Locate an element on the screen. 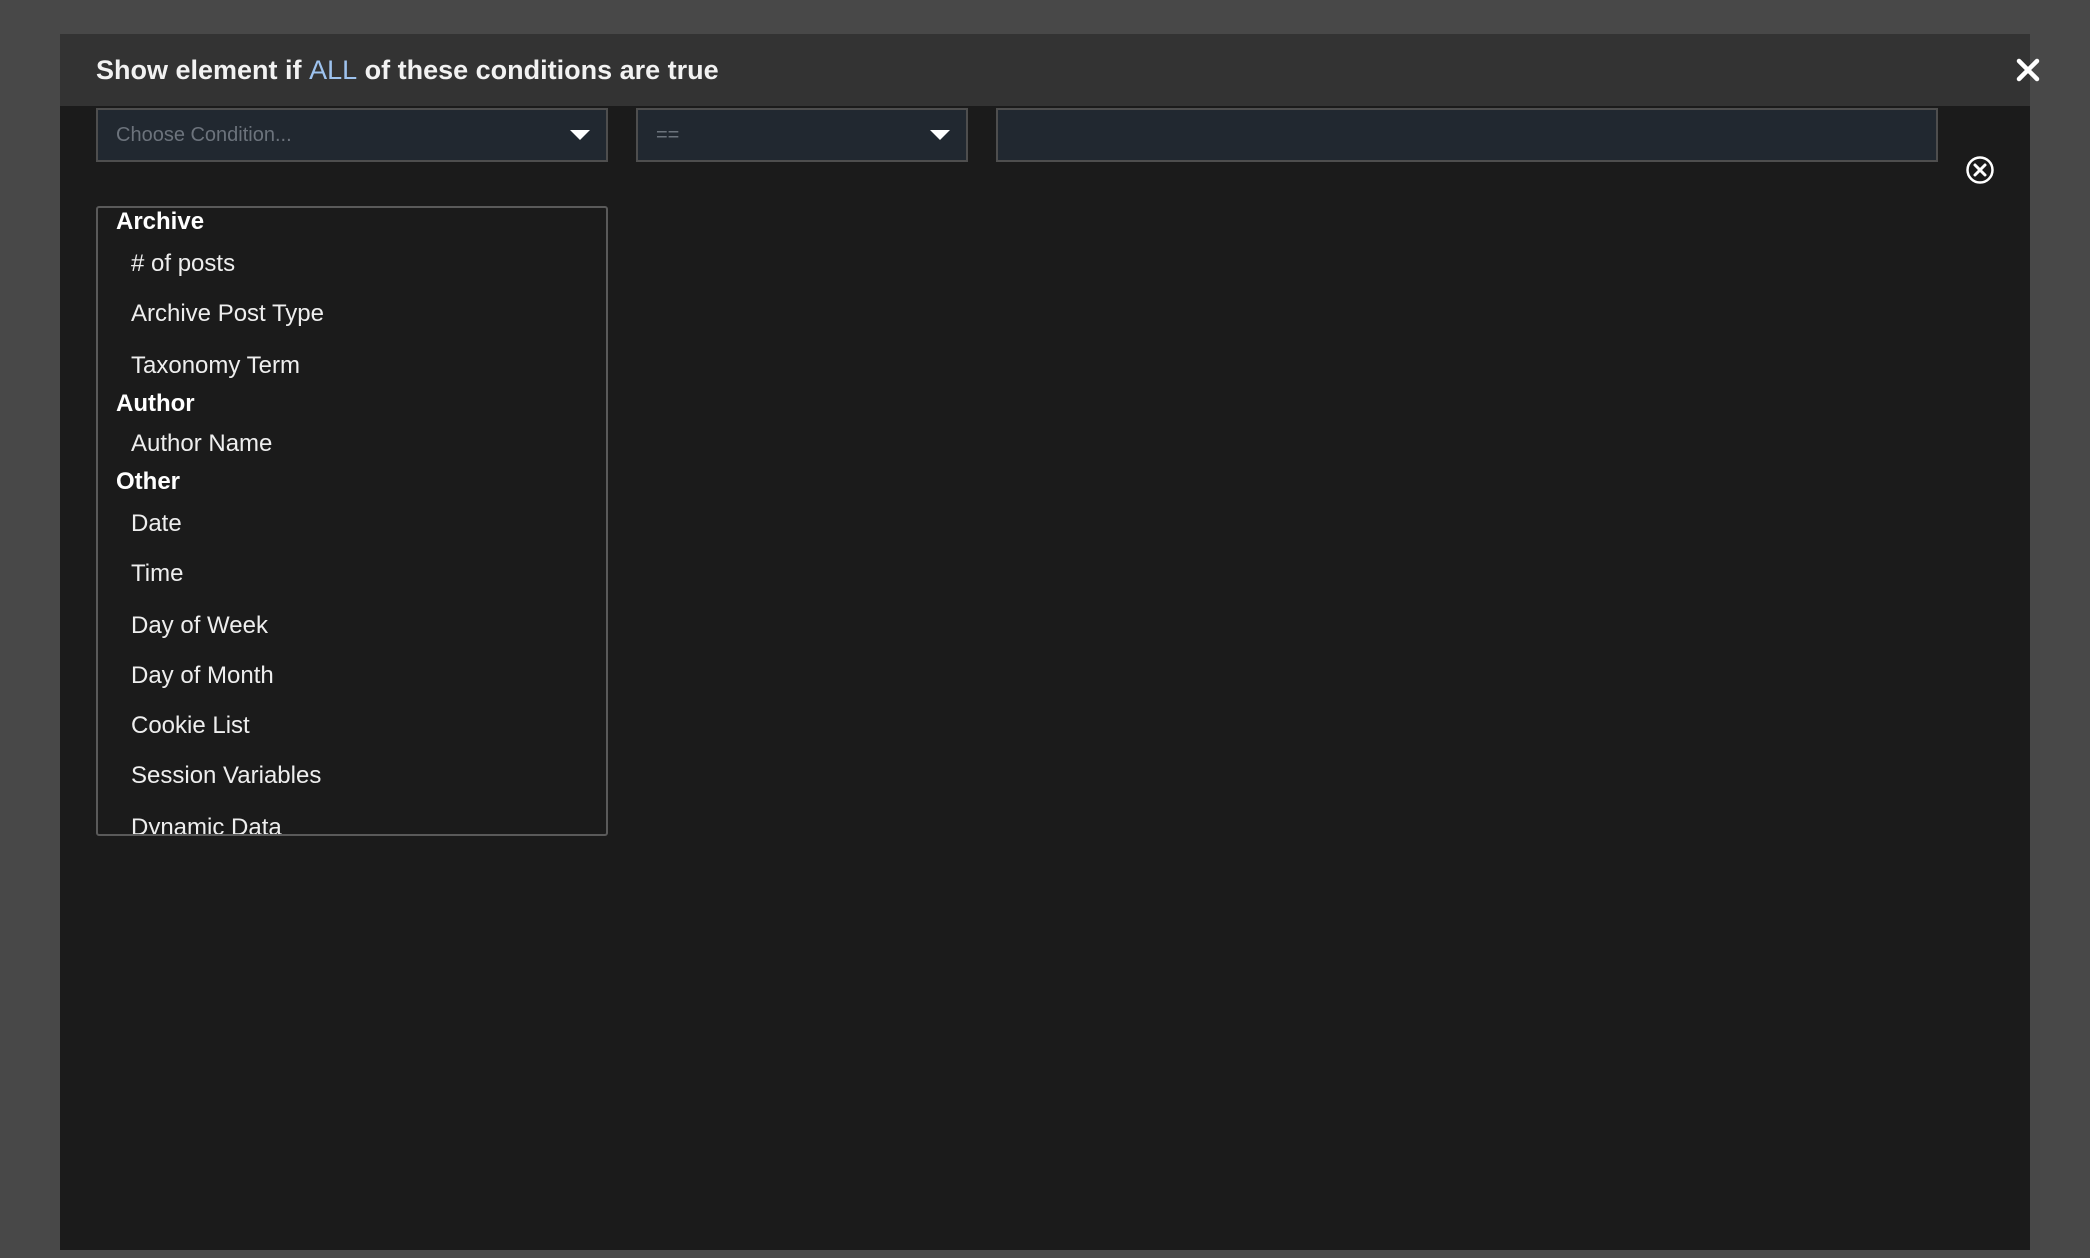 This screenshot has width=2090, height=1258. remove-condition-icon is located at coordinates (1980, 170).